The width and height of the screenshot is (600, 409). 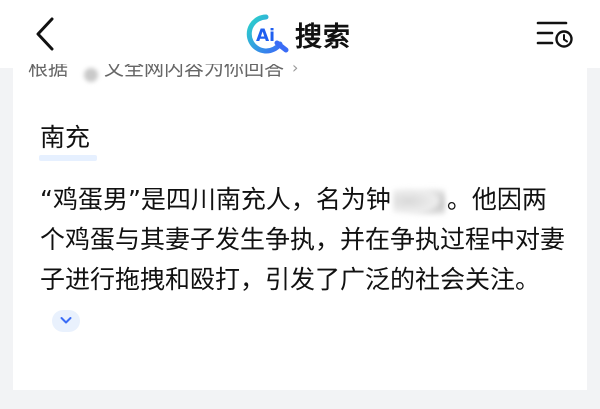 I want to click on expand-button, so click(x=66, y=321).